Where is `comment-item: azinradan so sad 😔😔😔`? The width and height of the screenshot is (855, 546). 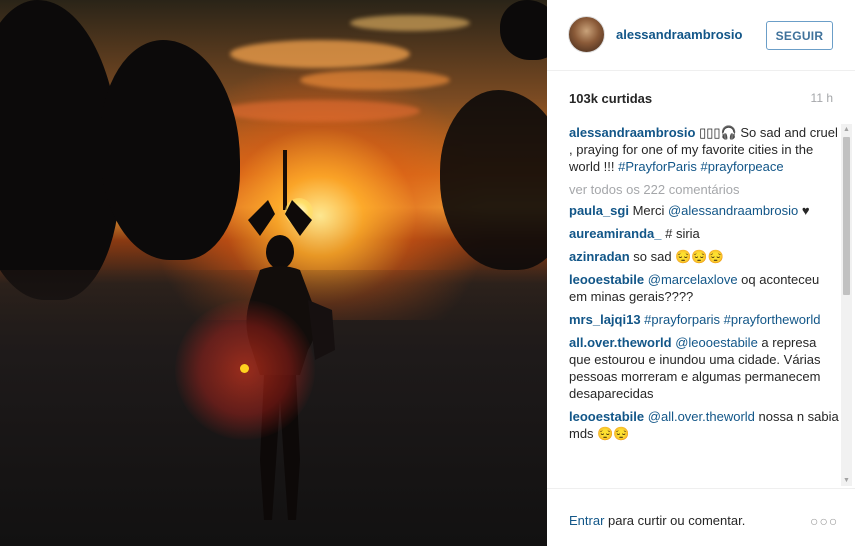
comment-item: azinradan so sad 😔😔😔 is located at coordinates (704, 256).